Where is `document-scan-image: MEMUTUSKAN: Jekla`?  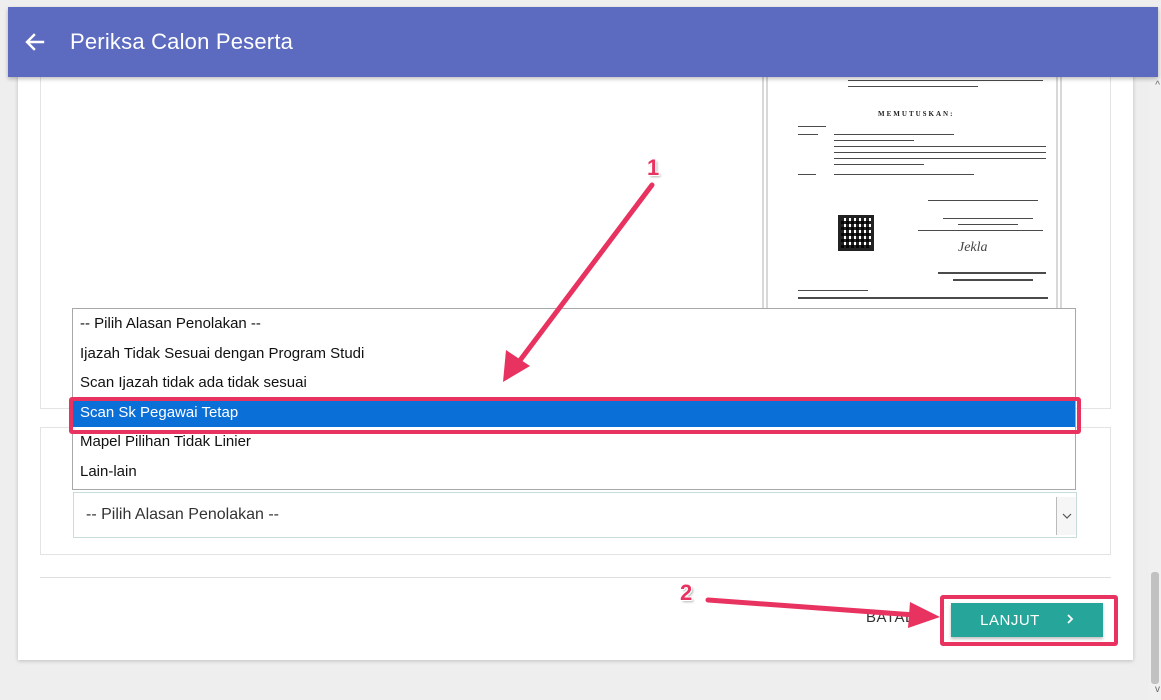 document-scan-image: MEMUTUSKAN: Jekla is located at coordinates (912, 184).